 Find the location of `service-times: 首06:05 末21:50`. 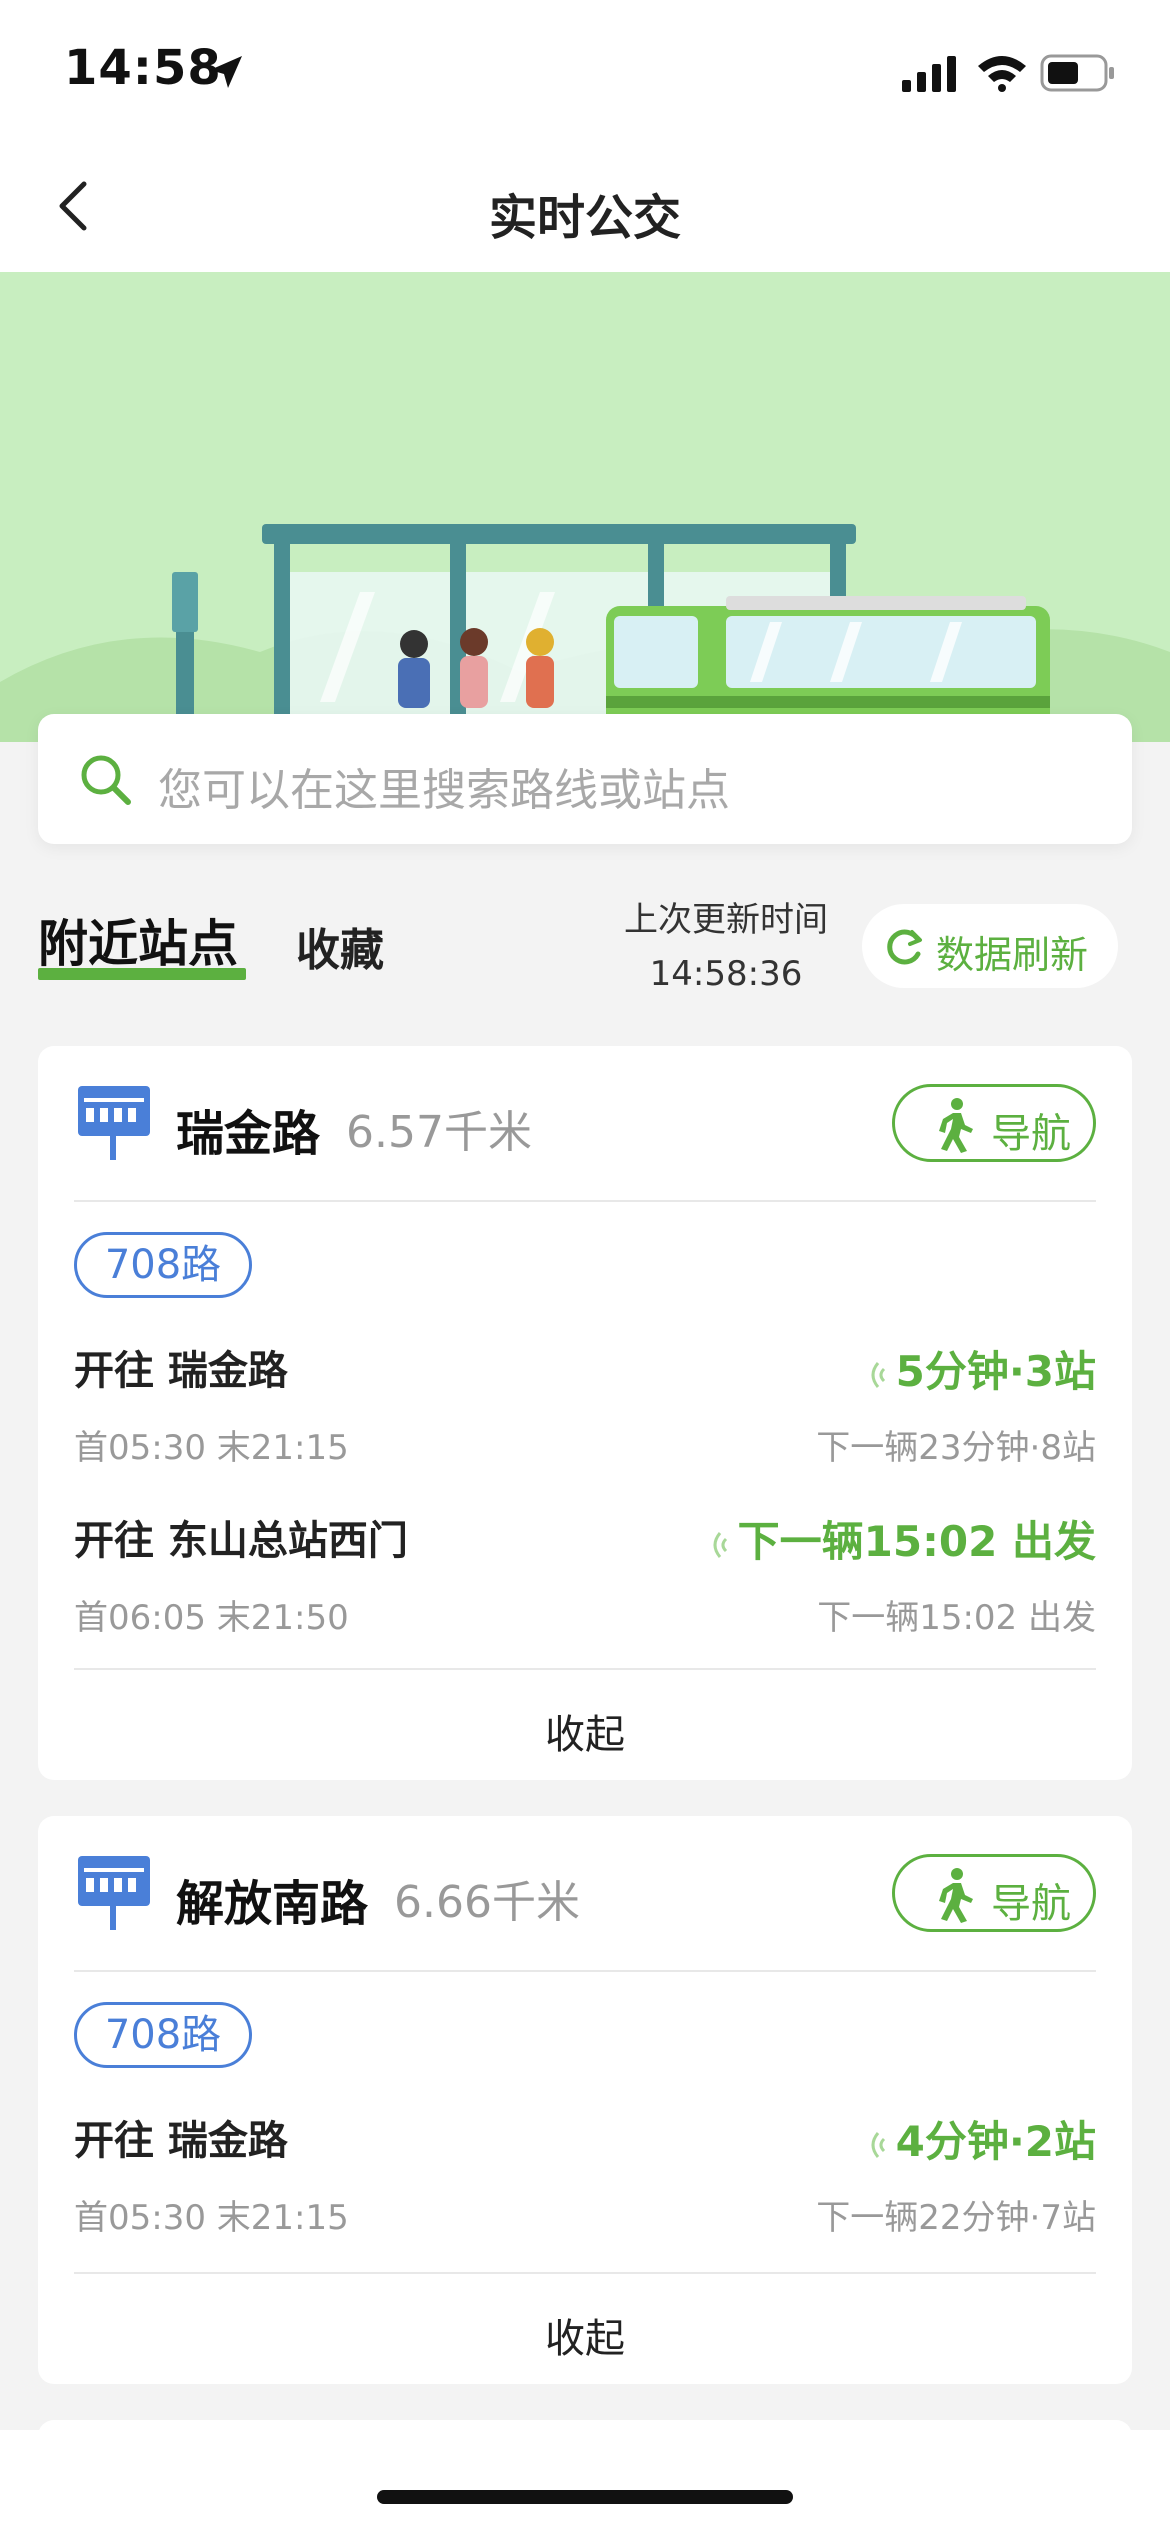

service-times: 首06:05 末21:50 is located at coordinates (211, 1618).